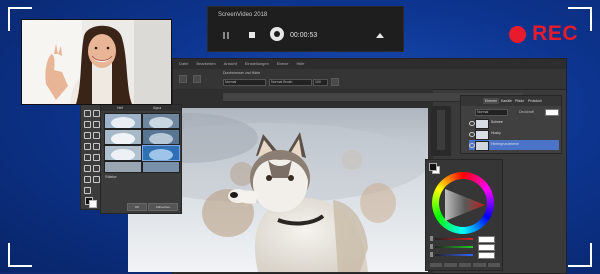 This screenshot has width=600, height=274. I want to click on airbrush-toggle, so click(335, 82).